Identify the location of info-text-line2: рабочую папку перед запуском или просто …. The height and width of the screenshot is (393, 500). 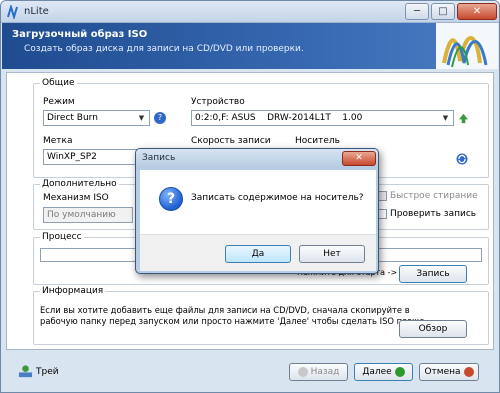
(234, 321).